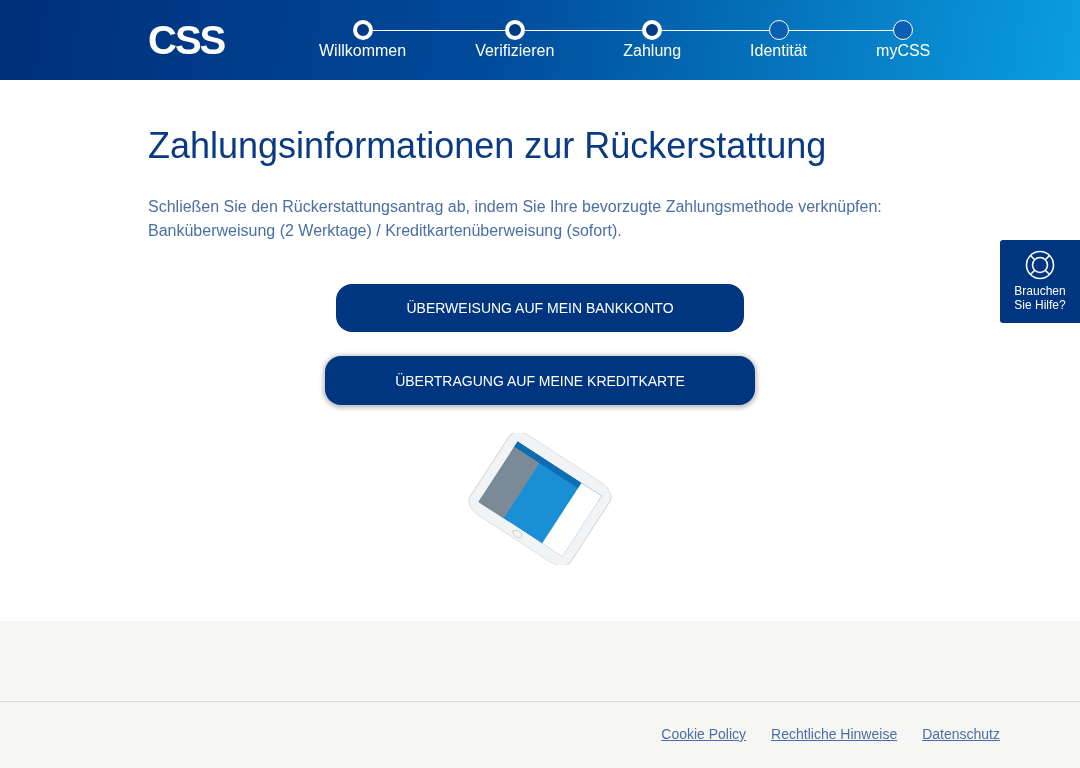 Image resolution: width=1080 pixels, height=768 pixels. What do you see at coordinates (186, 40) in the screenshot?
I see `logo: CSS` at bounding box center [186, 40].